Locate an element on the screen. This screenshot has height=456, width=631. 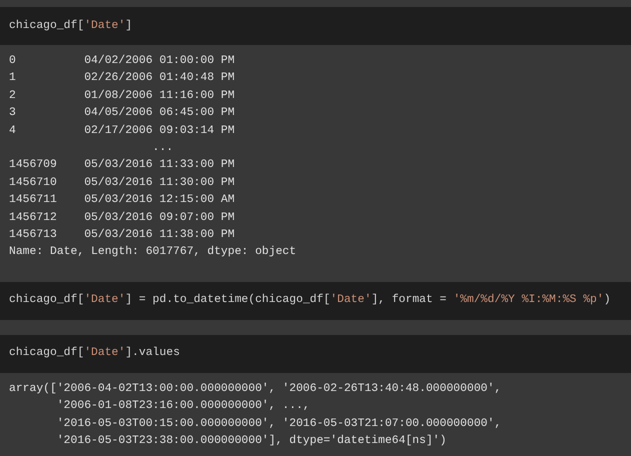
code-line: chicago_df['Date'] = pd.to_datetime(chicago_df['Date'], format = '%m/%d/%Y %I:%M:%S %p') is located at coordinates (310, 301).